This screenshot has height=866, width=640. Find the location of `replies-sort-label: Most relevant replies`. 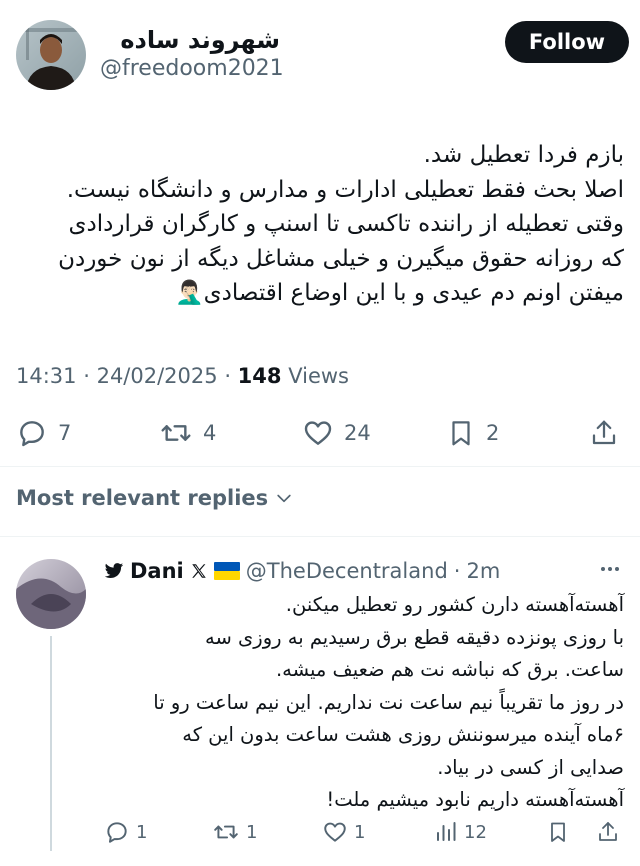

replies-sort-label: Most relevant replies is located at coordinates (142, 498).